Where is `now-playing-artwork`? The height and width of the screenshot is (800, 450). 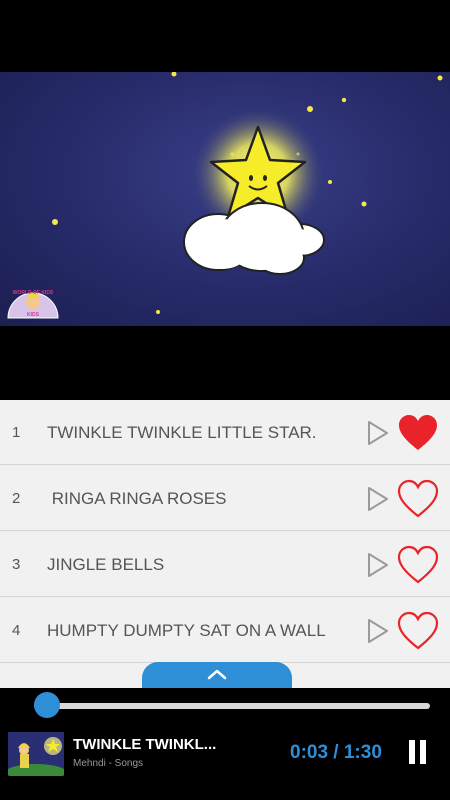
now-playing-artwork is located at coordinates (36, 754).